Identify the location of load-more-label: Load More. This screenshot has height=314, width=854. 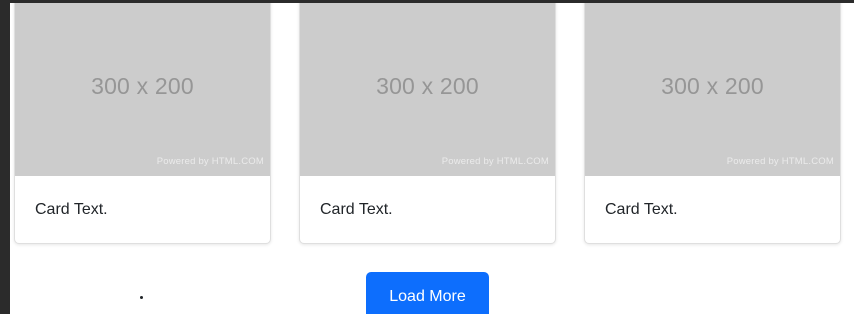
(427, 296).